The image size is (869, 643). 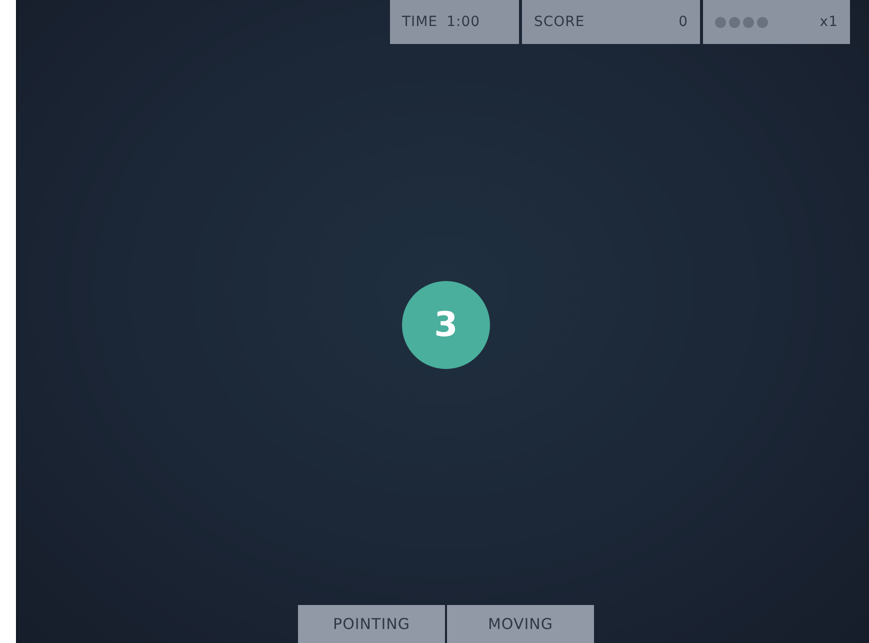 What do you see at coordinates (371, 624) in the screenshot?
I see `mode-tab: POINTING` at bounding box center [371, 624].